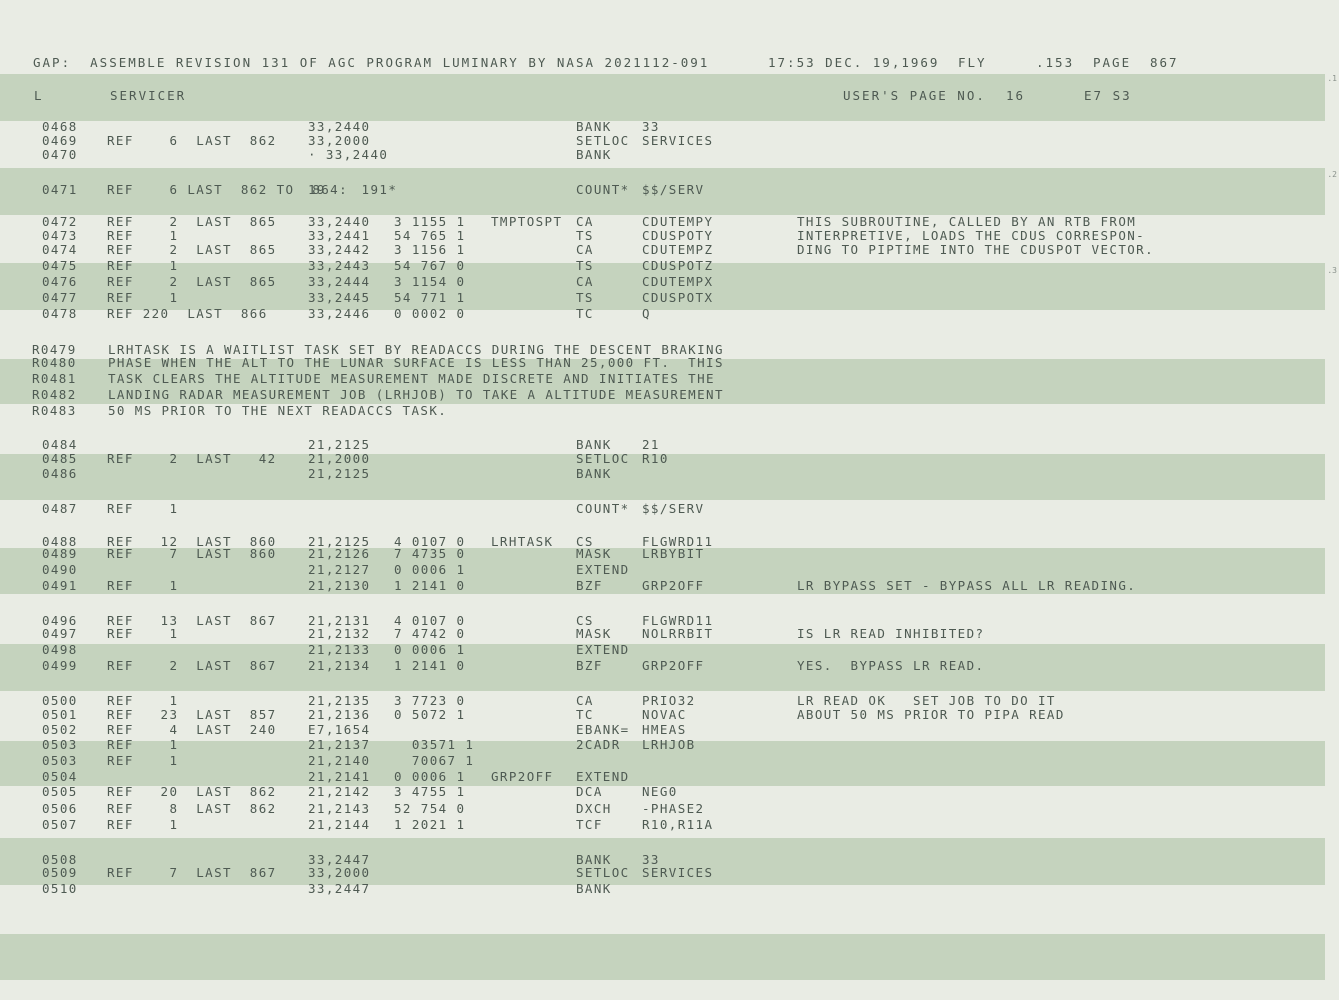  I want to click on margin-mark: .1, so click(1332, 78).